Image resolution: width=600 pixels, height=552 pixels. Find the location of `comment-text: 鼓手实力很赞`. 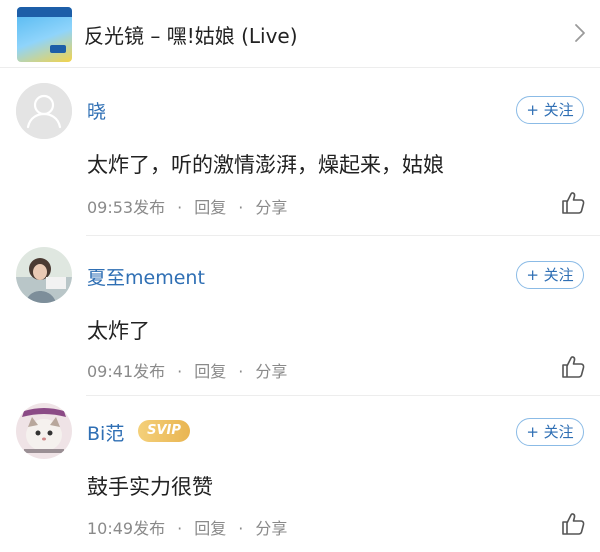

comment-text: 鼓手实力很赞 is located at coordinates (150, 487).